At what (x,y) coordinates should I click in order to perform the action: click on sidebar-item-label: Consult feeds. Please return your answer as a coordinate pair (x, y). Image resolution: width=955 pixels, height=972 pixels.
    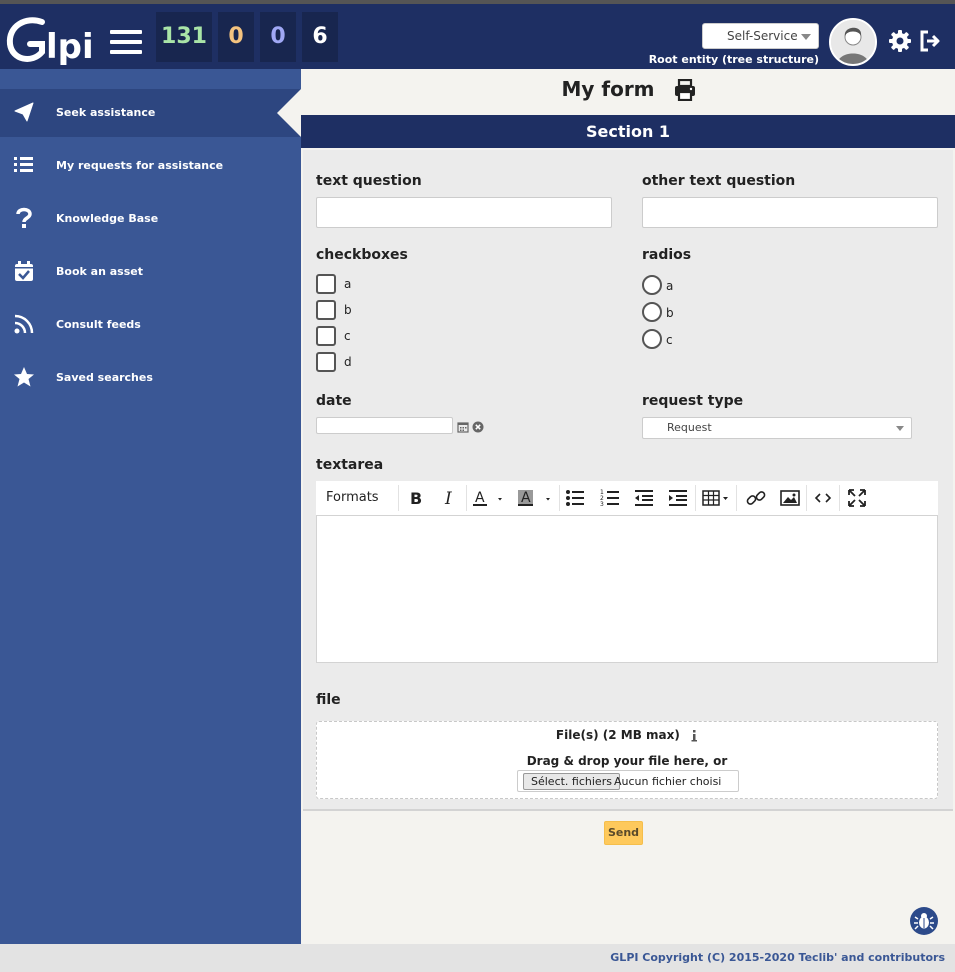
    Looking at the image, I should click on (98, 324).